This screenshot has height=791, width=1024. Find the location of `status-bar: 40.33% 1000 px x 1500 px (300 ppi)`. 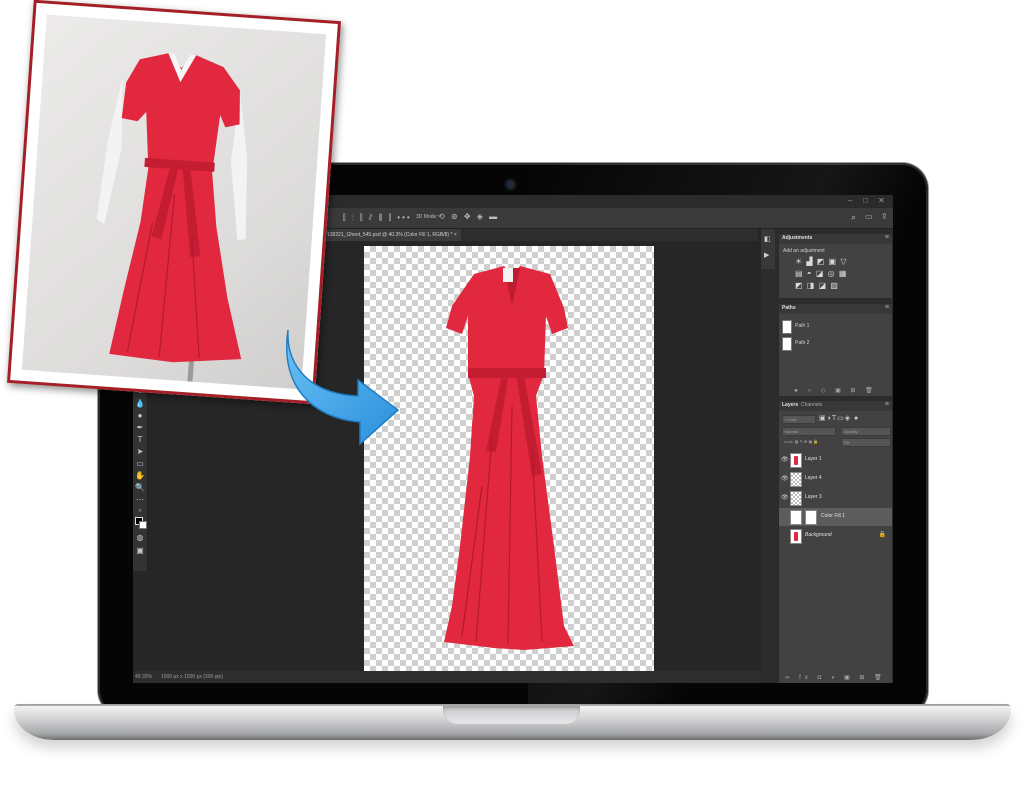

status-bar: 40.33% 1000 px x 1500 px (300 ppi) is located at coordinates (447, 677).